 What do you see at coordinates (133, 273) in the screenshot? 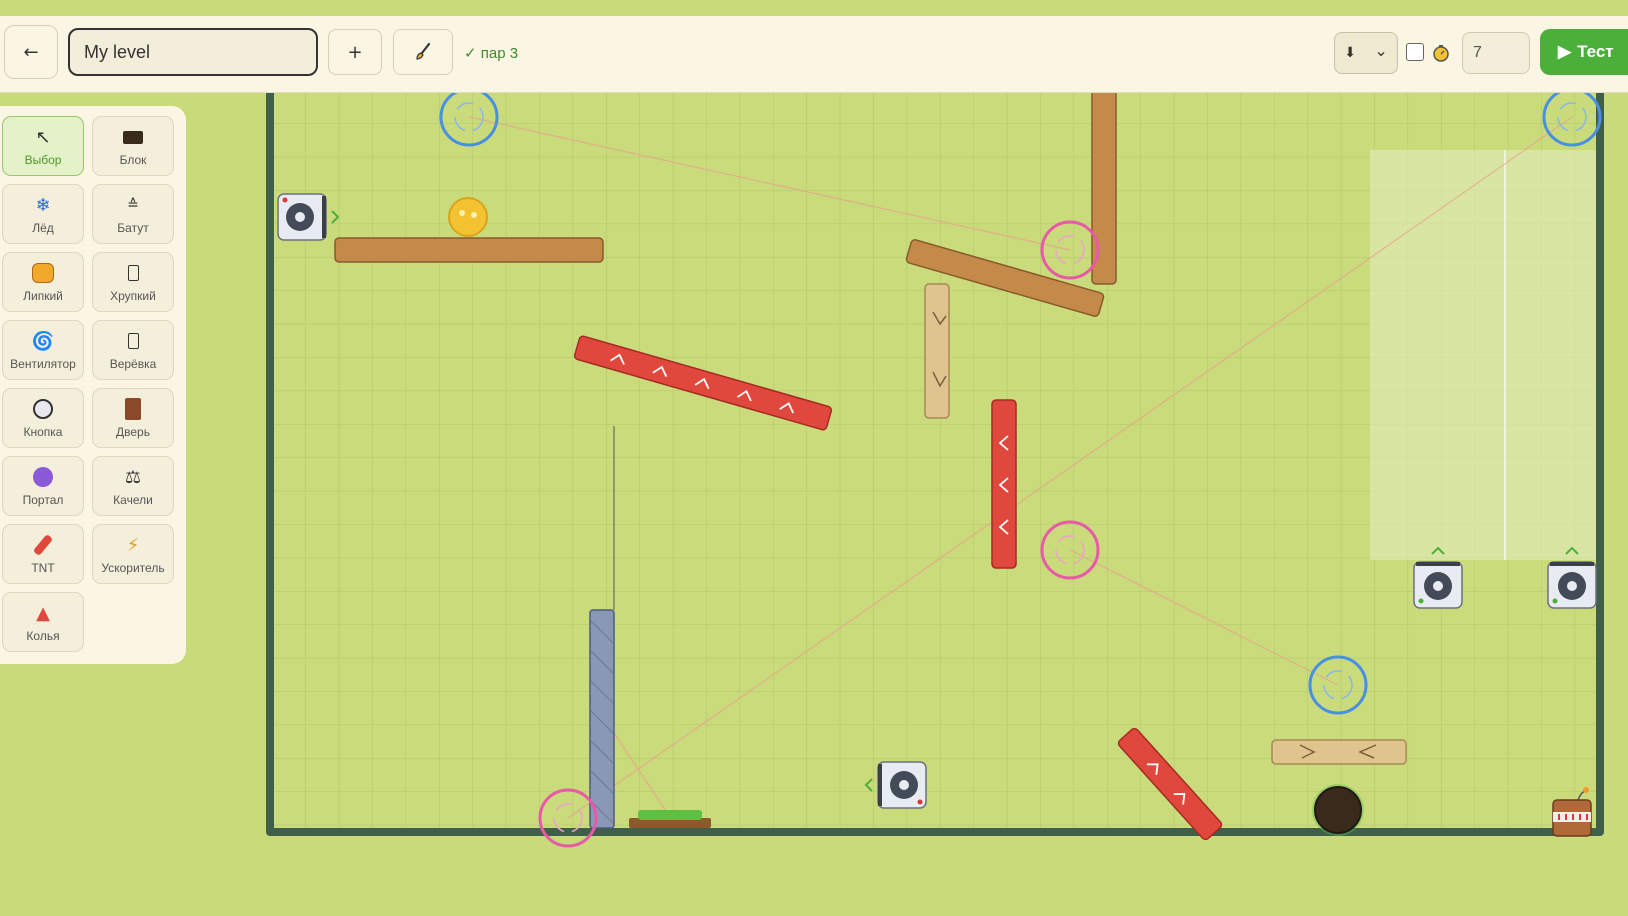
I see `fragile-icon` at bounding box center [133, 273].